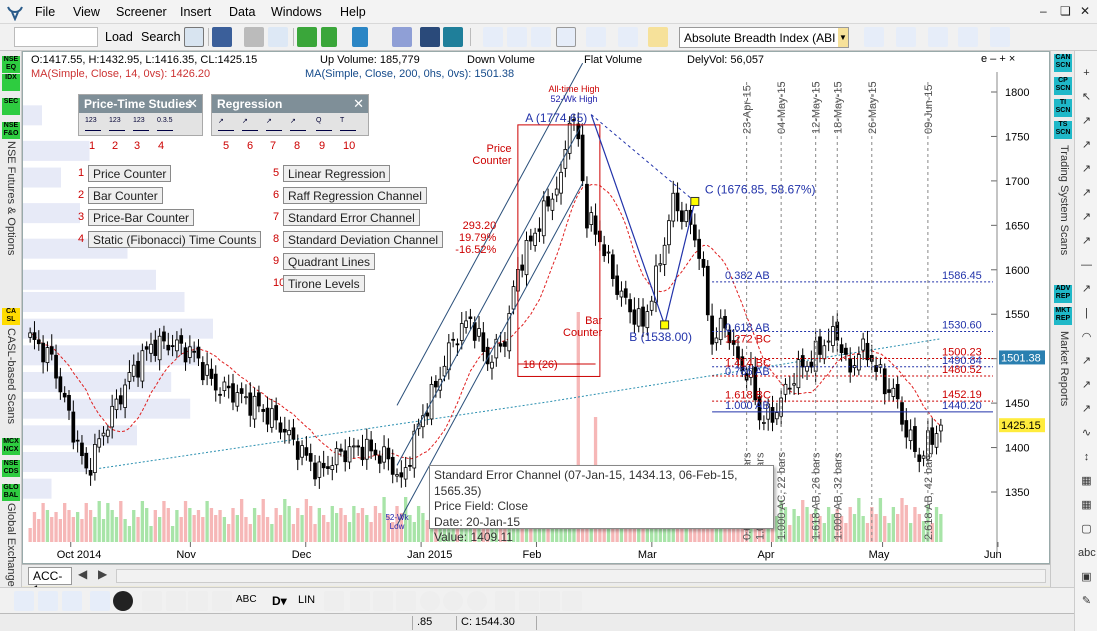  Describe the element at coordinates (24, 601) in the screenshot. I see `draw-icon` at that location.